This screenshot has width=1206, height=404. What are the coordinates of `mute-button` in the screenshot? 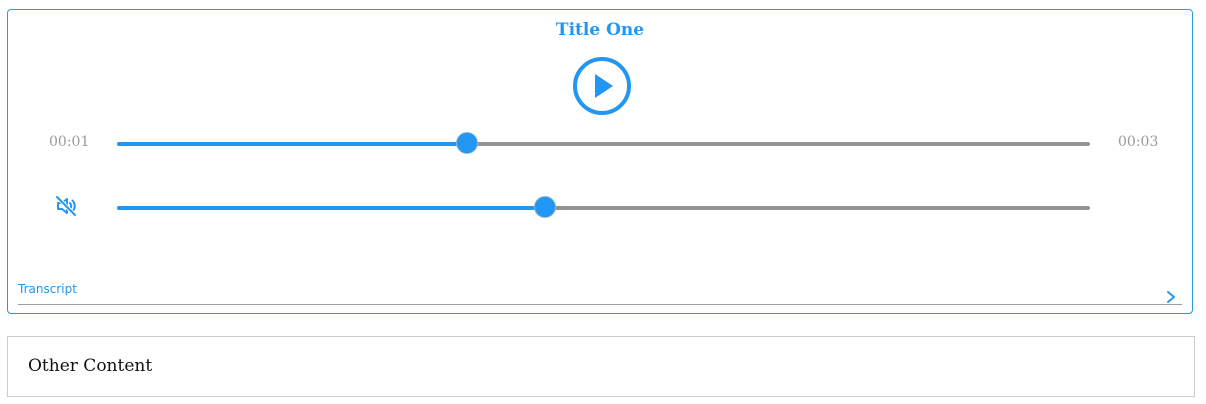 It's located at (66, 206).